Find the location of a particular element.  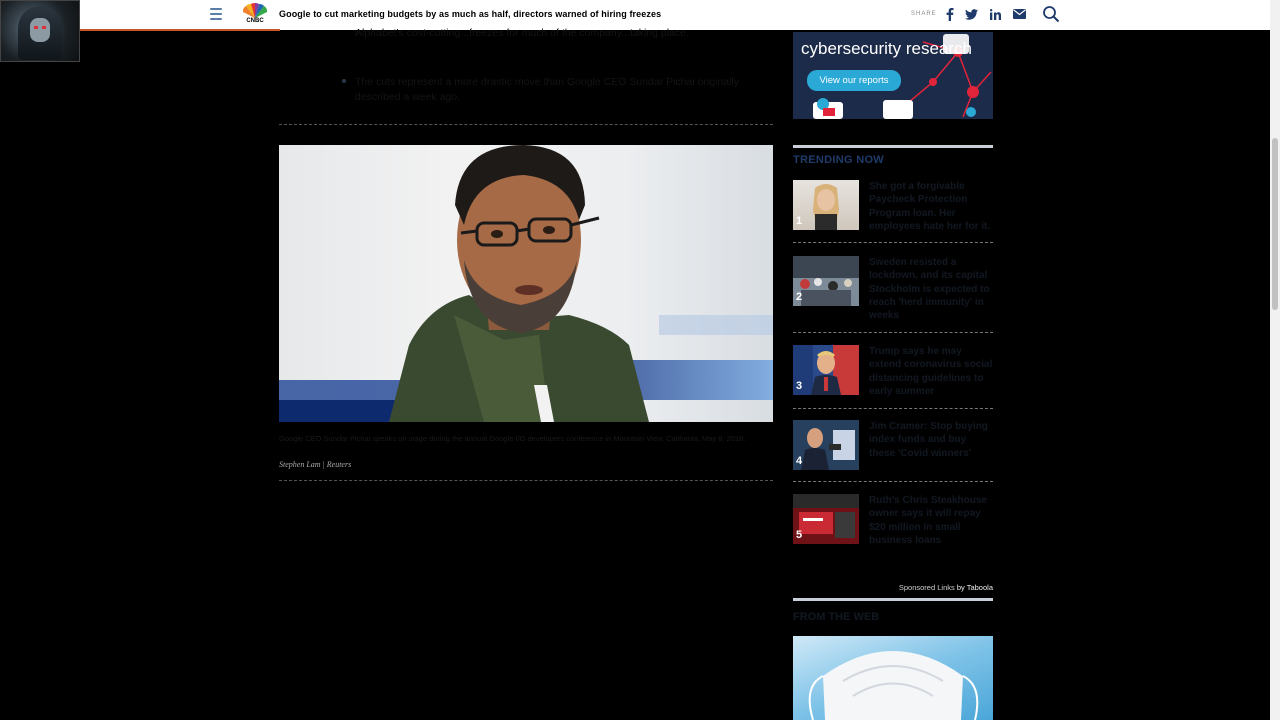

trending-number: 1 is located at coordinates (799, 221).